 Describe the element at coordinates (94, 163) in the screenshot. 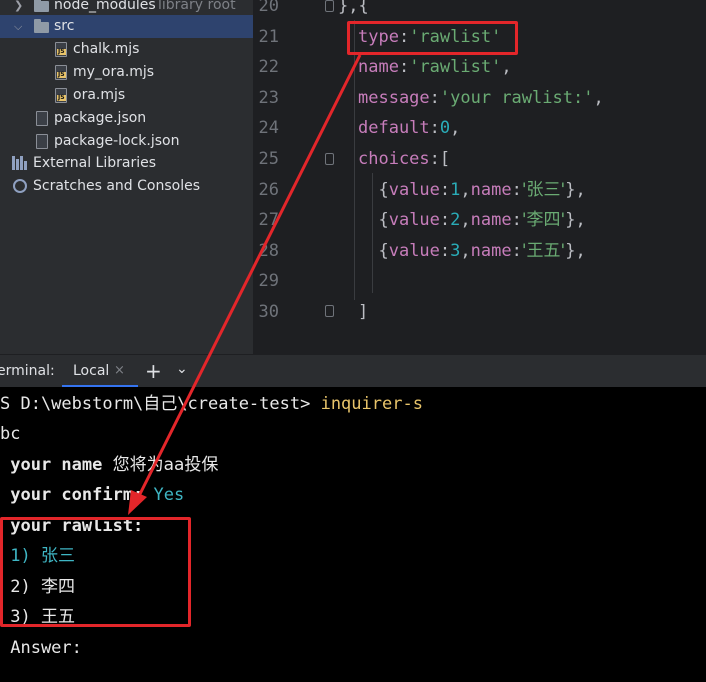

I see `tree-item-label: External Libraries` at that location.